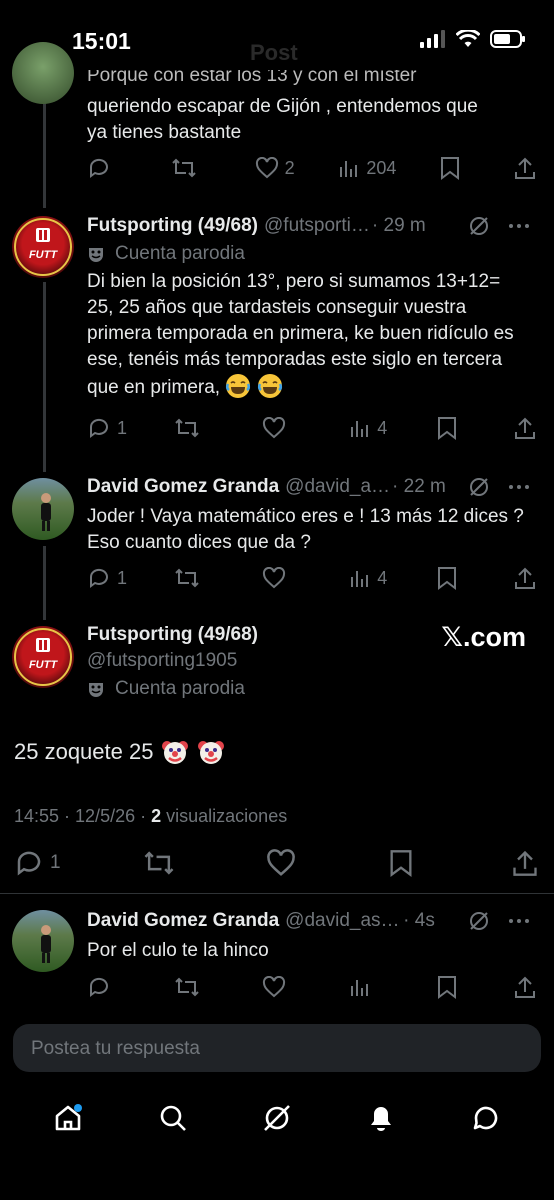  Describe the element at coordinates (156, 816) in the screenshot. I see `main-views-count: 2` at that location.